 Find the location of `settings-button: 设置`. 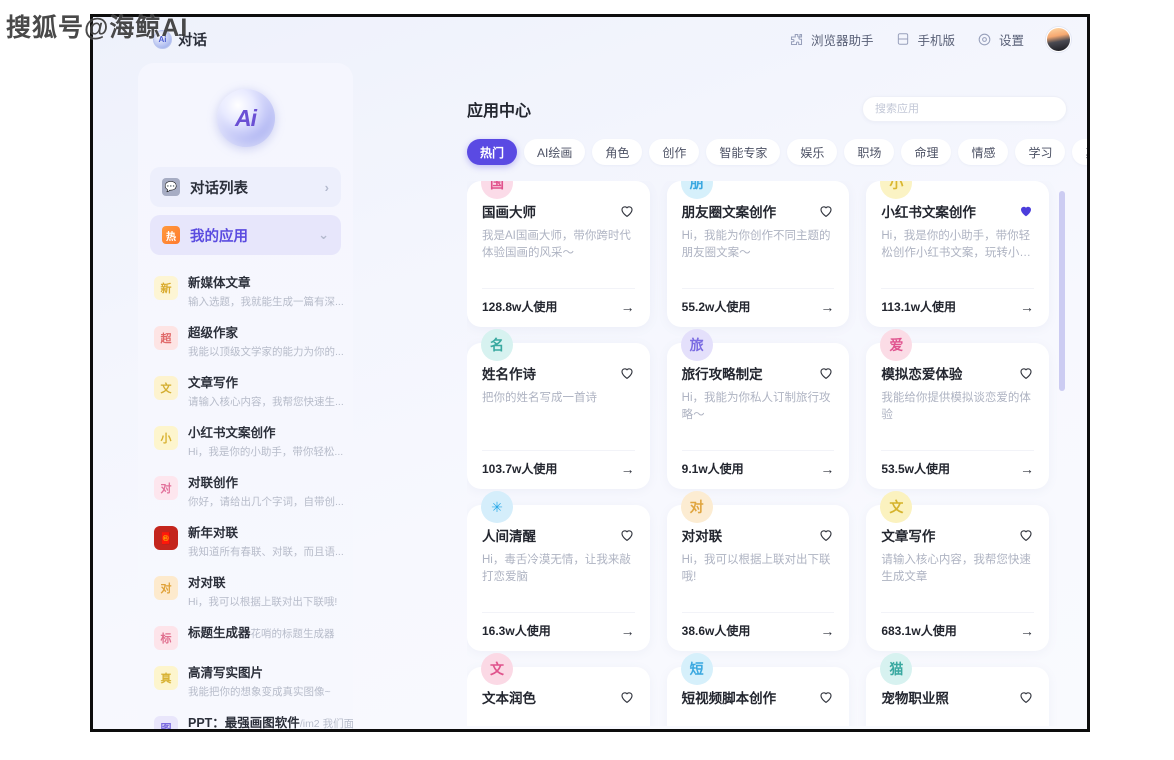

settings-button: 设置 is located at coordinates (1000, 39).